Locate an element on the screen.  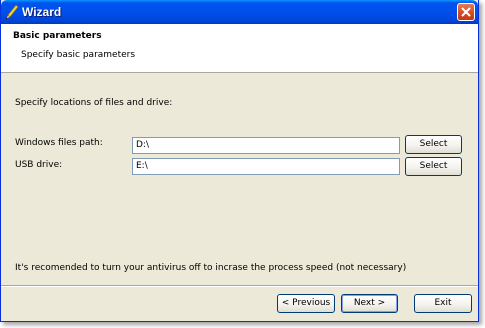
instructions-text: Specify locations of files and drive: is located at coordinates (94, 103).